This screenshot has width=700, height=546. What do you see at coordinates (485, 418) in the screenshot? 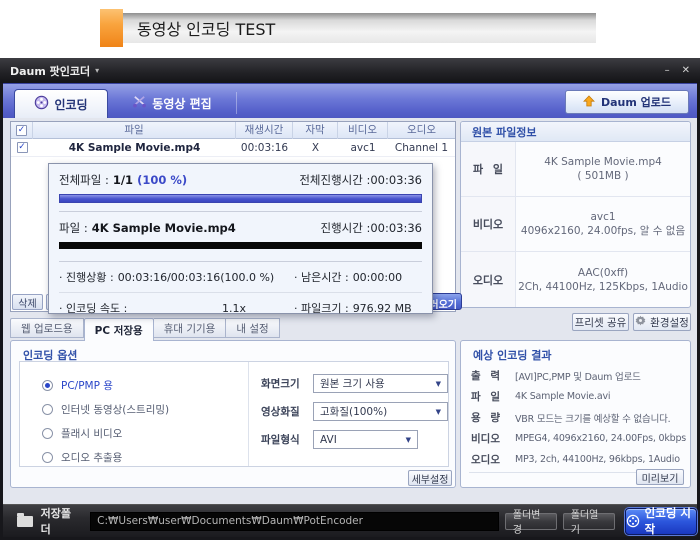
I see `result-size-label: 용 량` at bounding box center [485, 418].